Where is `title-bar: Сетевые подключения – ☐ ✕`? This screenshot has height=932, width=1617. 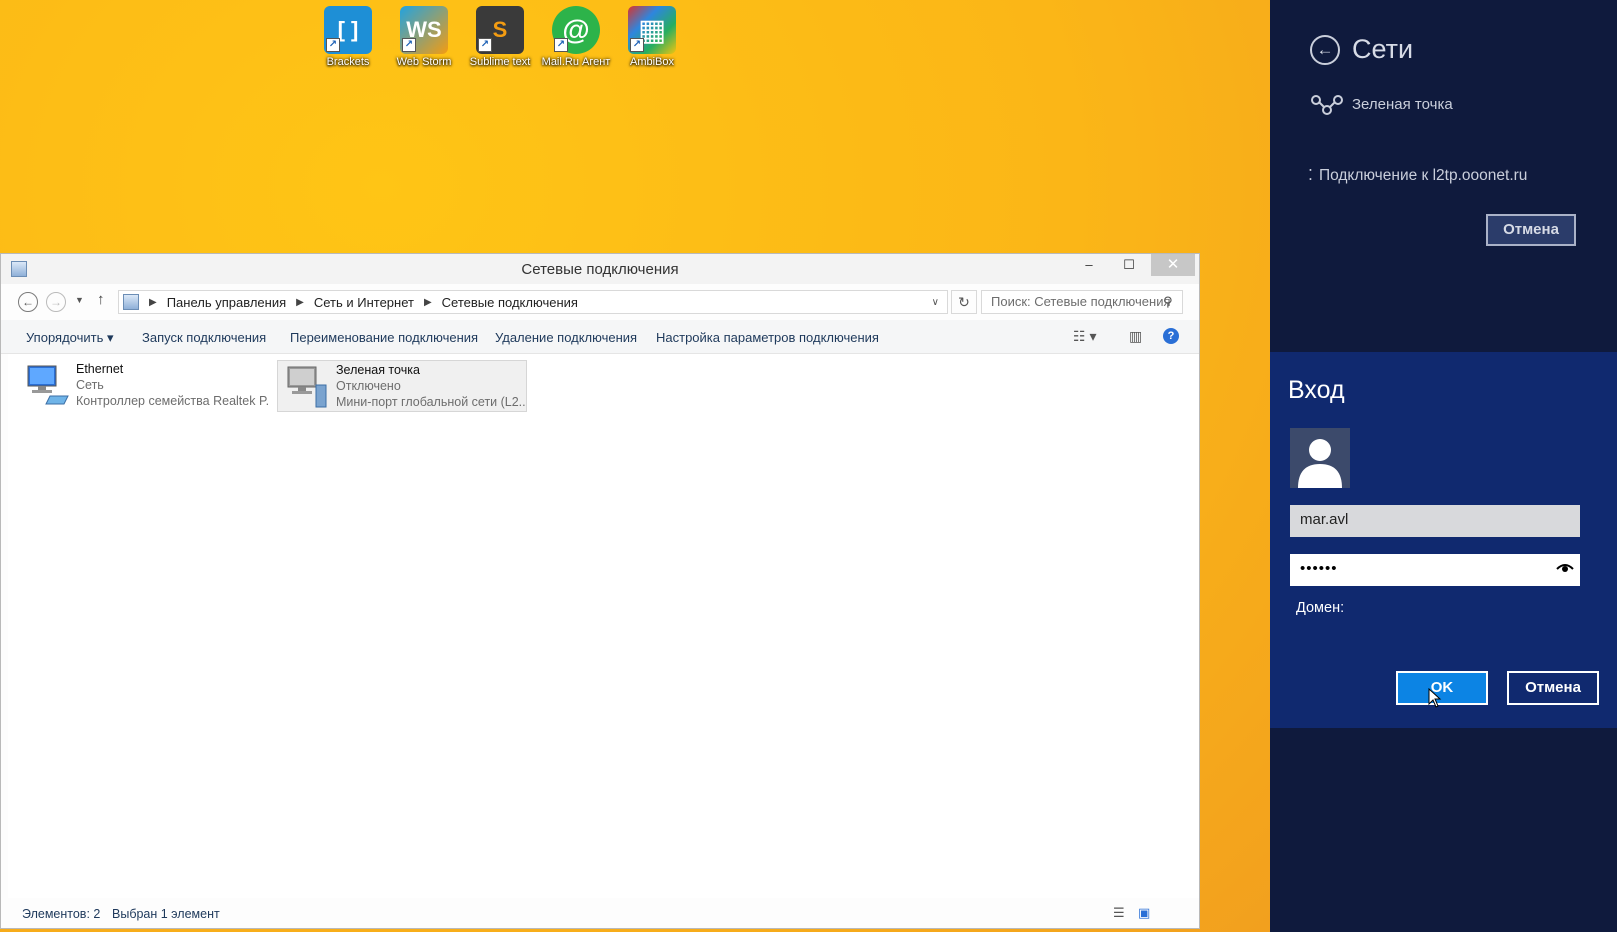
title-bar: Сетевые подключения – ☐ ✕ is located at coordinates (600, 269).